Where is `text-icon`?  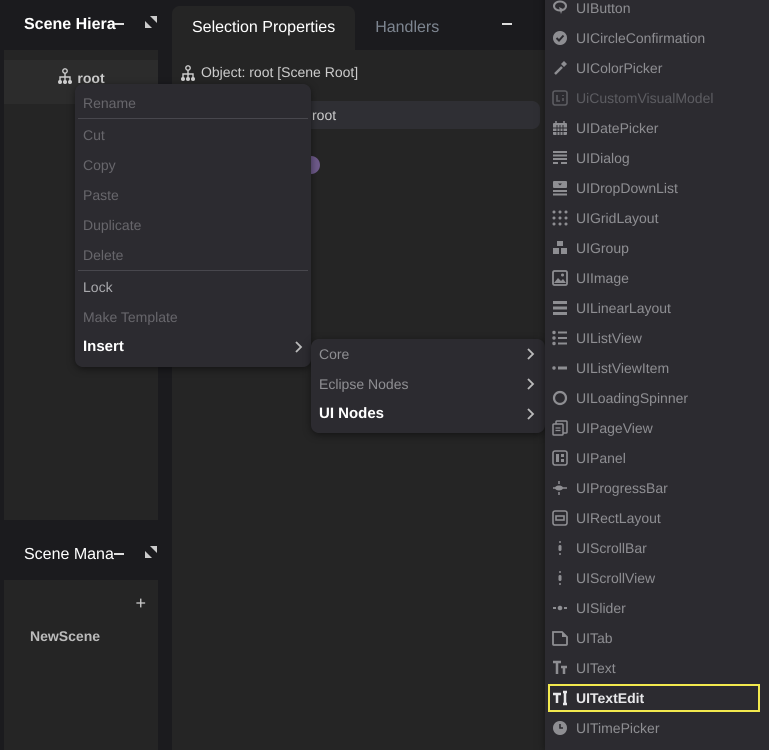
text-icon is located at coordinates (560, 668).